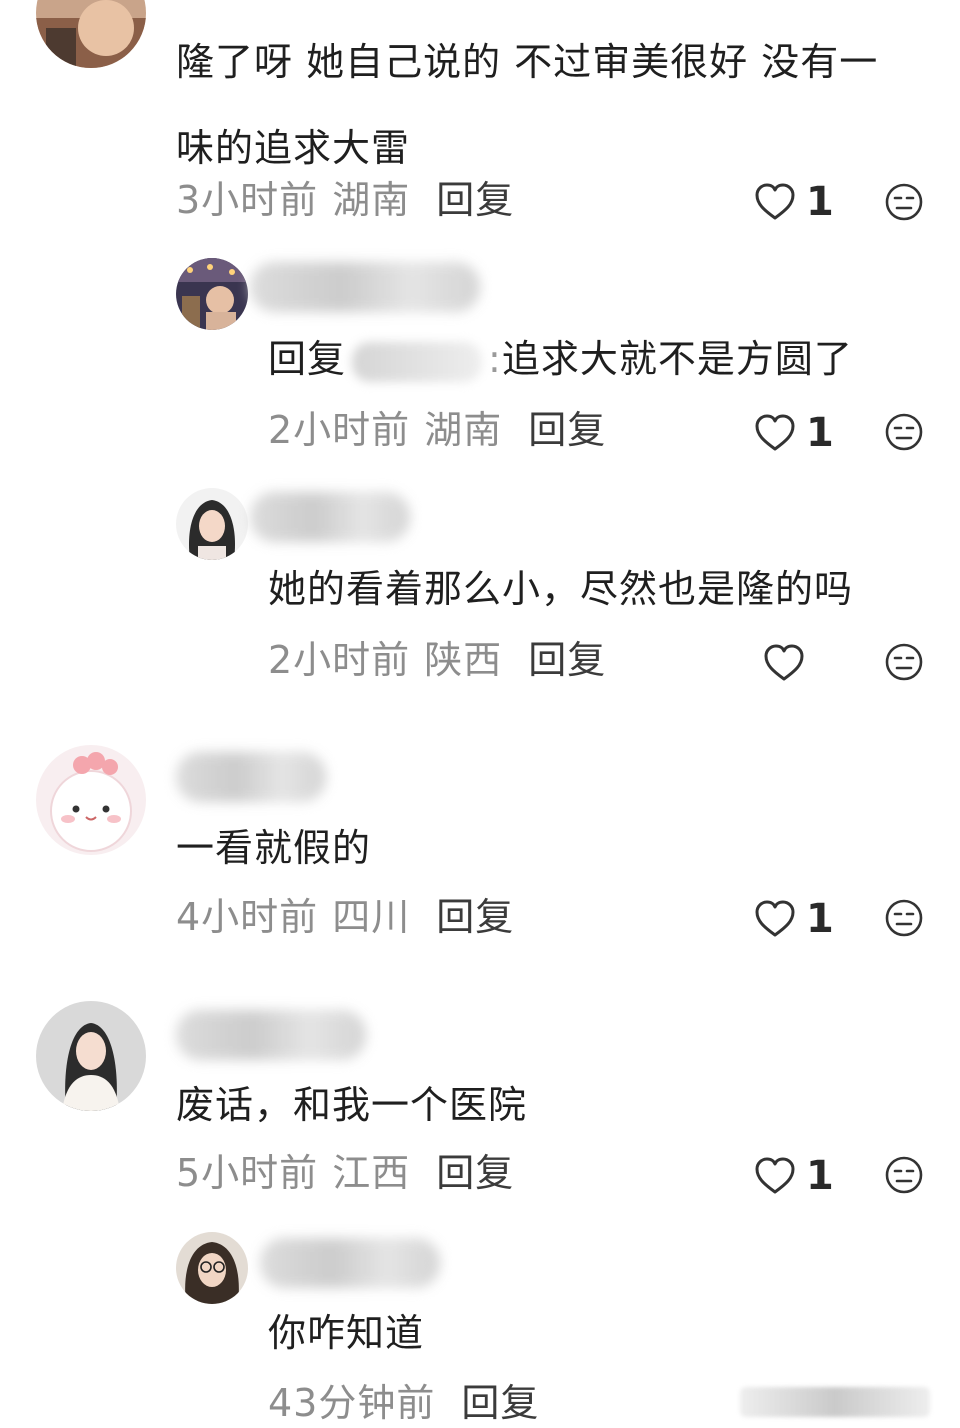 This screenshot has width=960, height=1428. I want to click on comment-location: 陕西, so click(463, 660).